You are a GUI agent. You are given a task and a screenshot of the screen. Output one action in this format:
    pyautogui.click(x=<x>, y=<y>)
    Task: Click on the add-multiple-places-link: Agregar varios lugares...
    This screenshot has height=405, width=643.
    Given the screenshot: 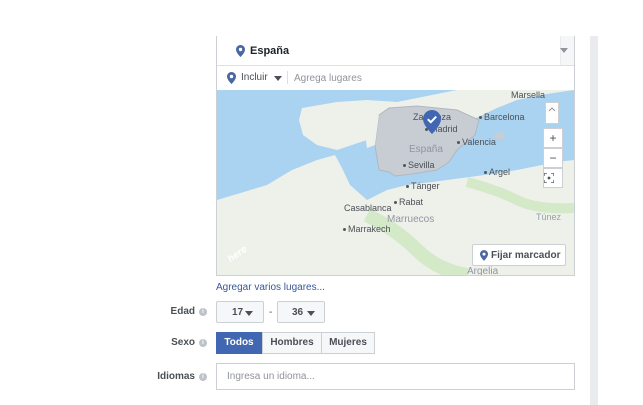 What is the action you would take?
    pyautogui.click(x=270, y=287)
    